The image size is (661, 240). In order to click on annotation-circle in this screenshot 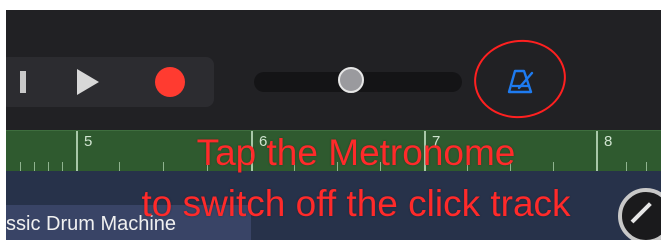, I will do `click(520, 79)`.